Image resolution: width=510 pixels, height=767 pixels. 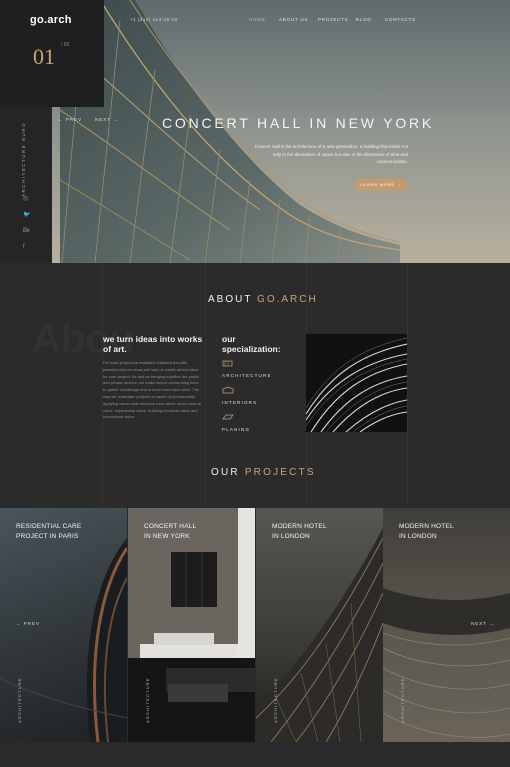 I want to click on projects-prev-button: ← PREV, so click(x=28, y=623).